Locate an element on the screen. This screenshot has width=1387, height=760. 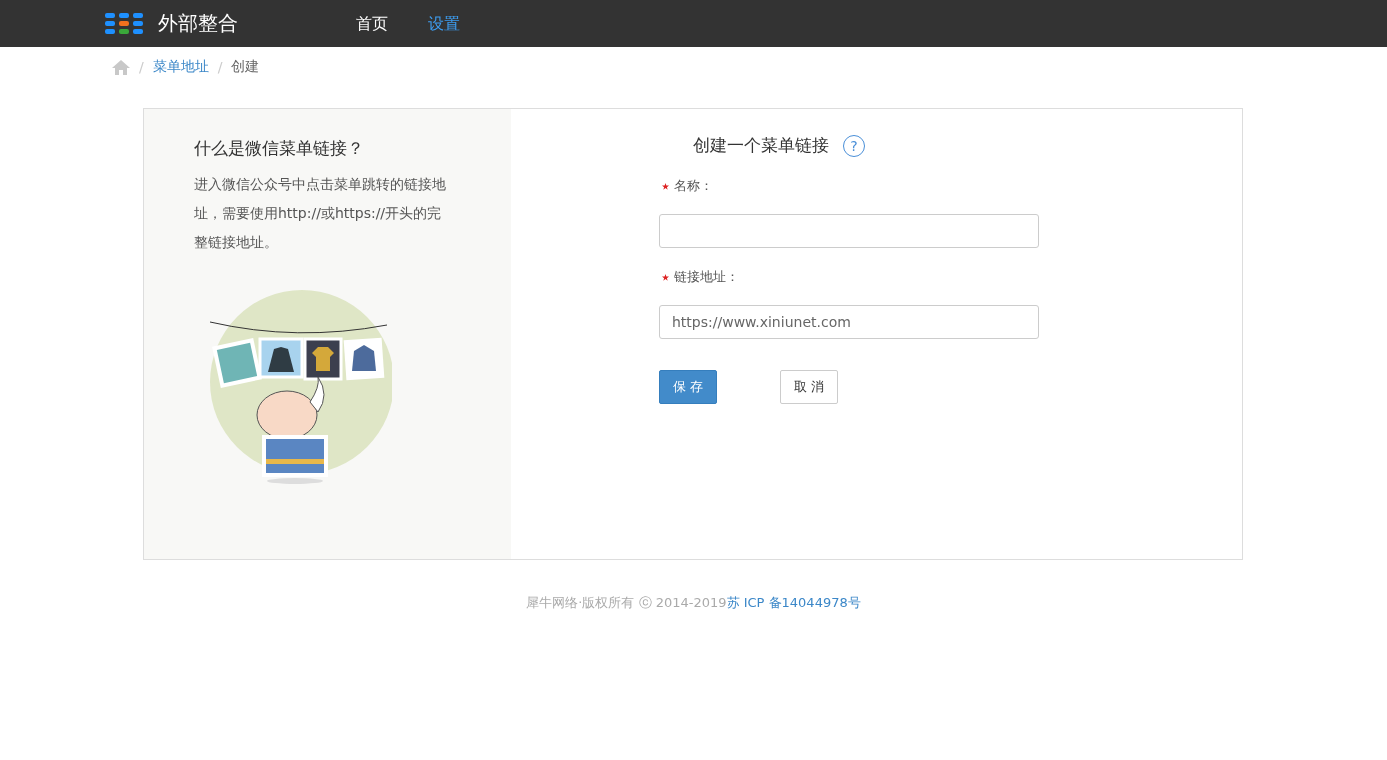
form-title: 创建一个菜单链接 is located at coordinates (761, 145).